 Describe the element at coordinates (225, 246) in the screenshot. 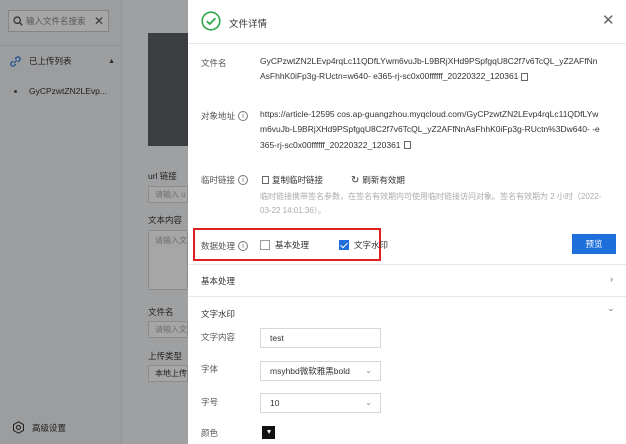

I see `data-process-label: 数据处理 i` at that location.